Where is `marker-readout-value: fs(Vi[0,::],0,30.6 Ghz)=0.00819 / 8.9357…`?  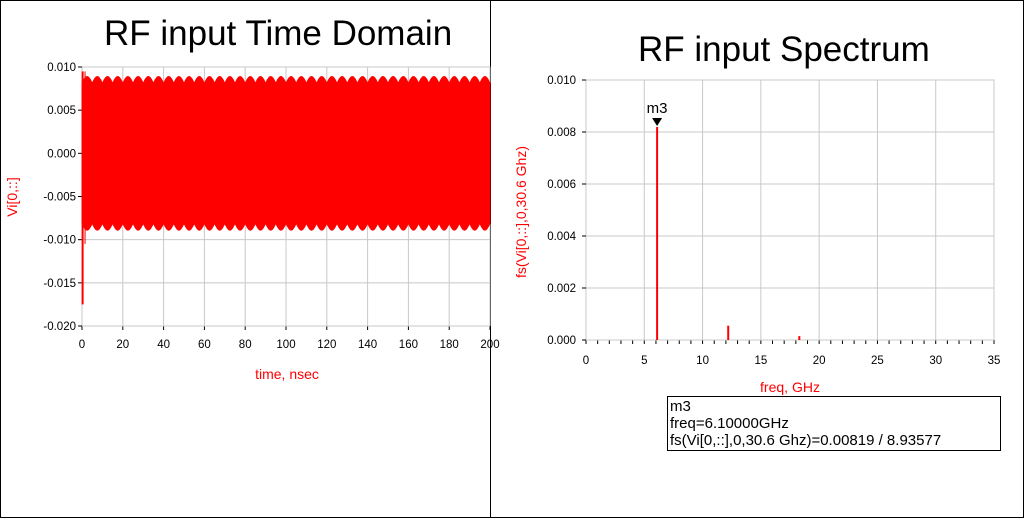 marker-readout-value: fs(Vi[0,::],0,30.6 Ghz)=0.00819 / 8.9357… is located at coordinates (806, 440).